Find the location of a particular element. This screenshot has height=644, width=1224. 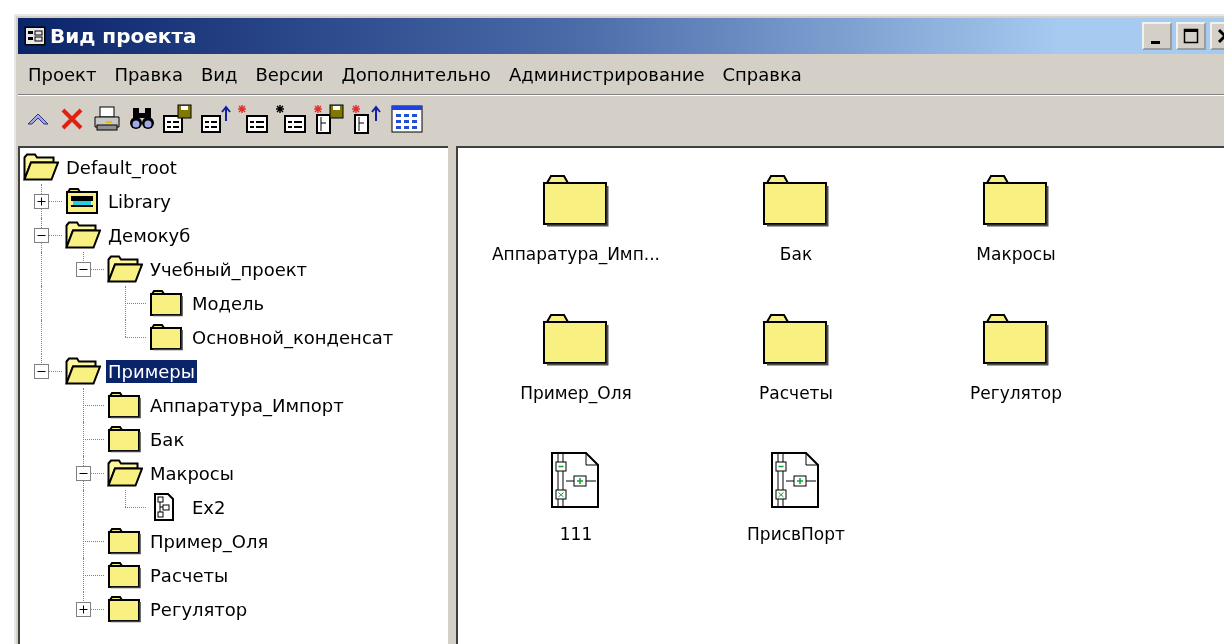

item-label: Пример_Оля is located at coordinates (576, 393).